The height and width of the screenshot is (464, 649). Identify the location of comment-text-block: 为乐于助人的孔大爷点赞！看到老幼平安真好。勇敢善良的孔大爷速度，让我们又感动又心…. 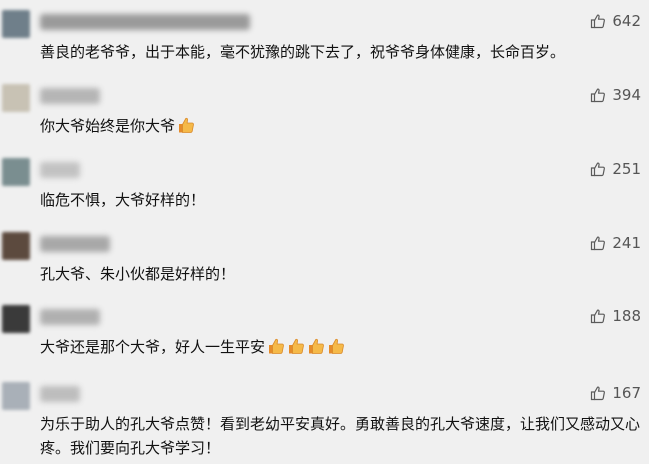
(340, 436).